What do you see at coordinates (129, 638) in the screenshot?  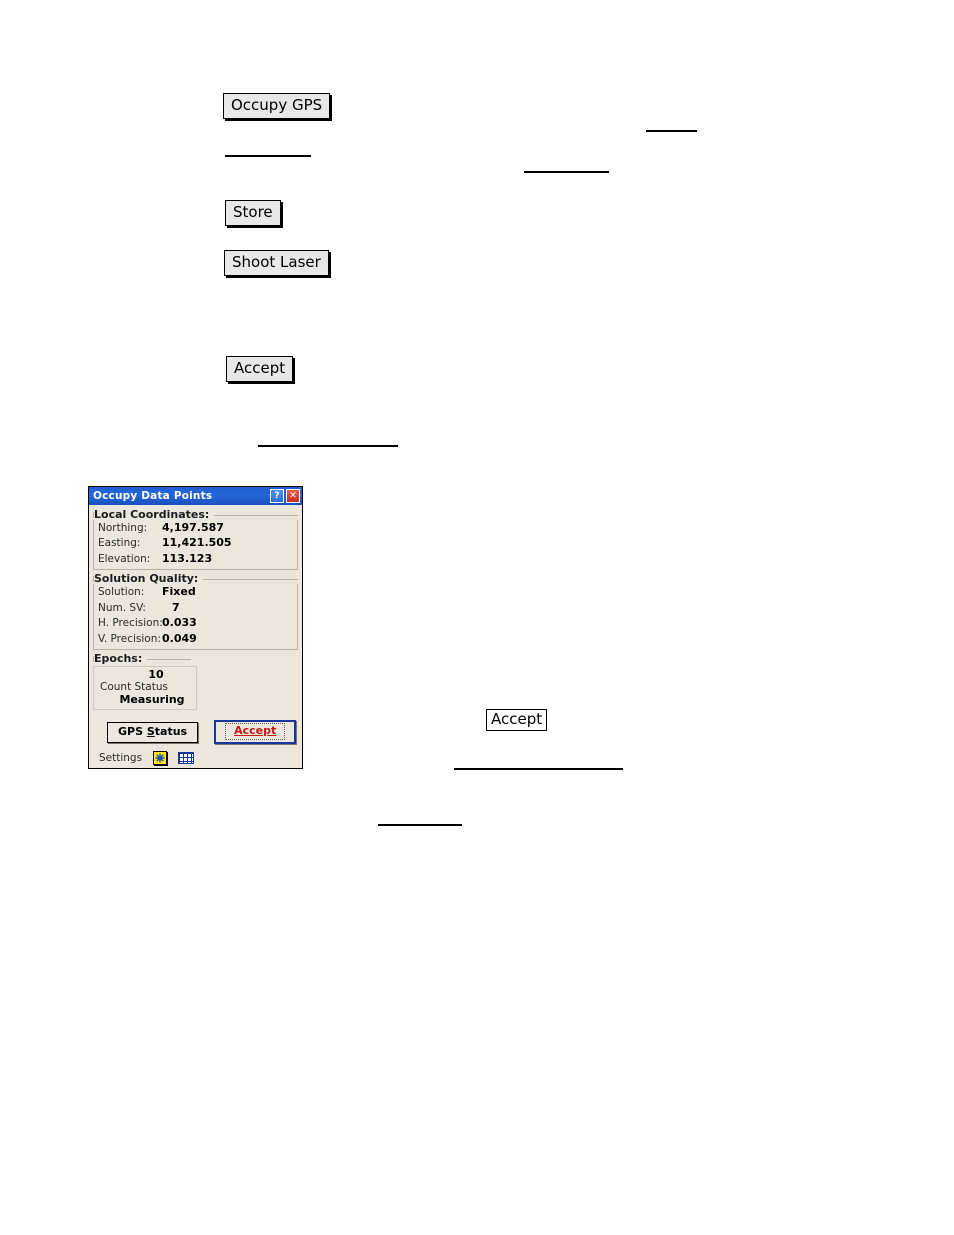 I see `v-precision-label: V. Precision:` at bounding box center [129, 638].